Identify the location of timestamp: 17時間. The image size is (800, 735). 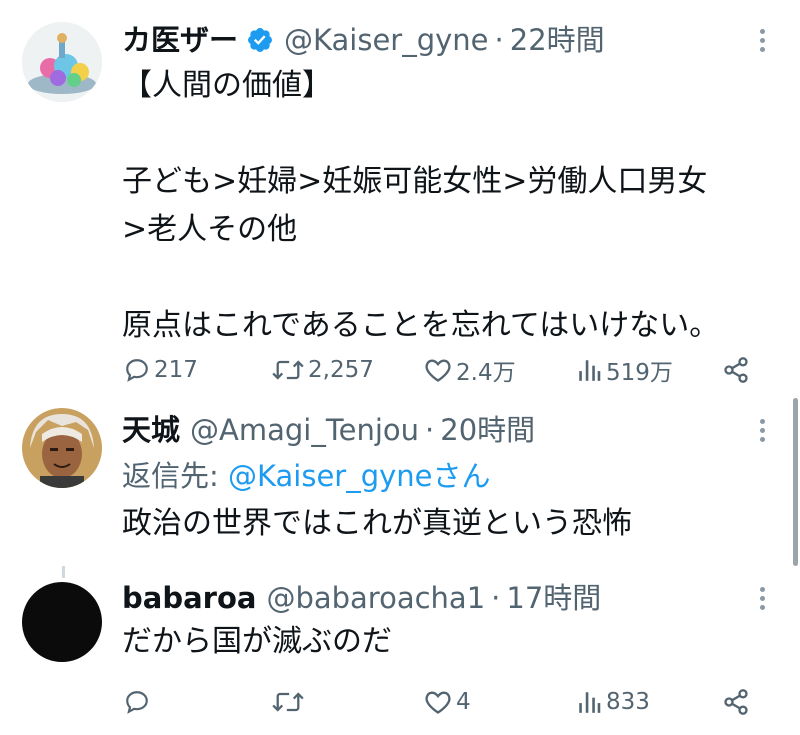
(553, 598).